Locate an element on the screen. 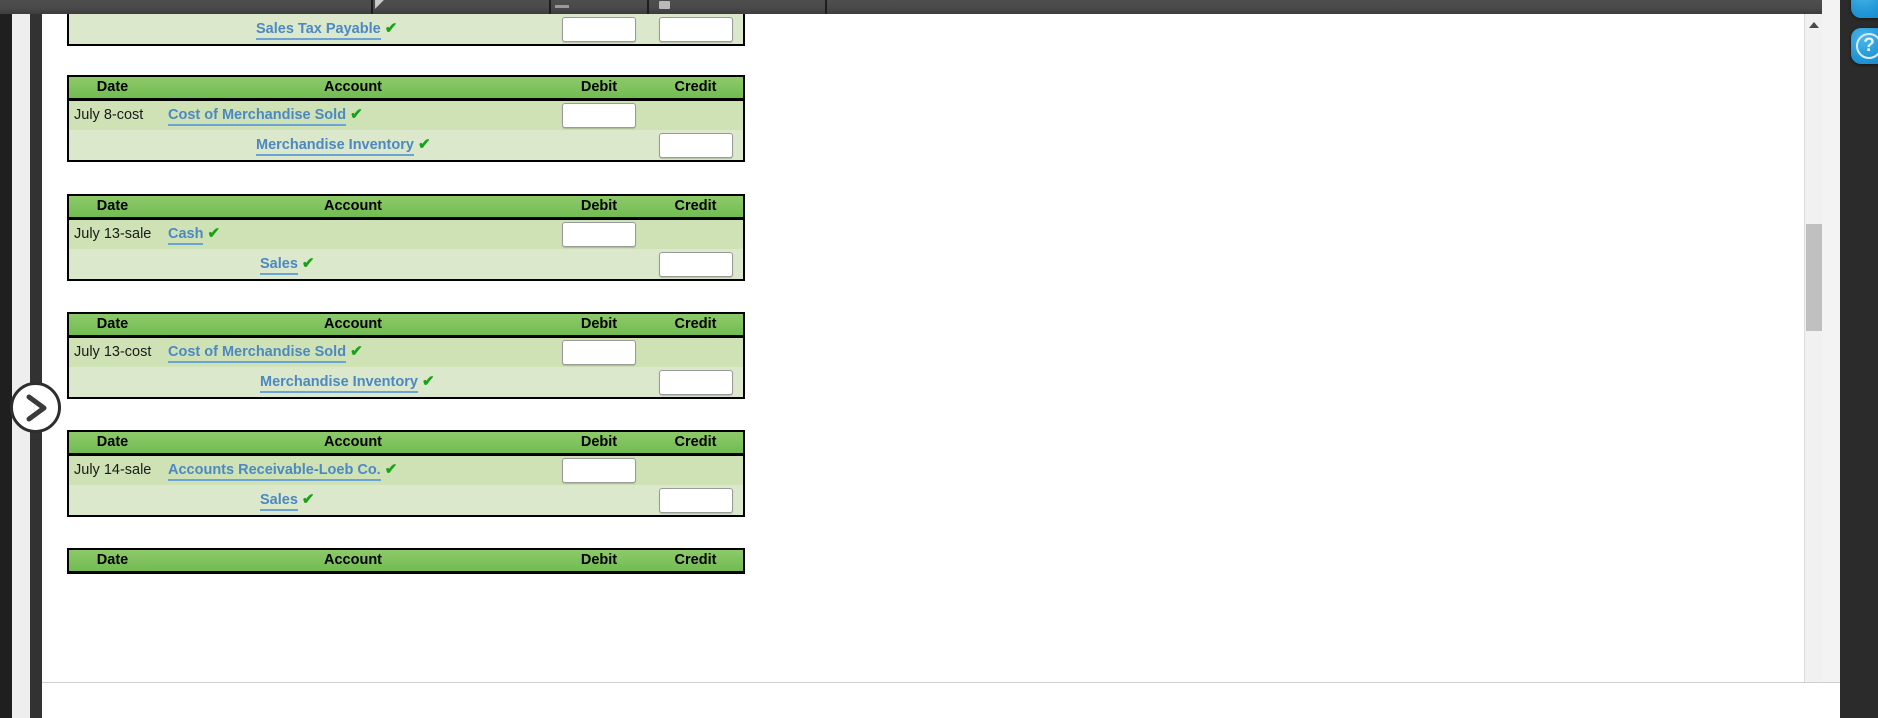 This screenshot has height=718, width=1878. journal-account-cell: Merchandise Inventory ✔ is located at coordinates (353, 382).